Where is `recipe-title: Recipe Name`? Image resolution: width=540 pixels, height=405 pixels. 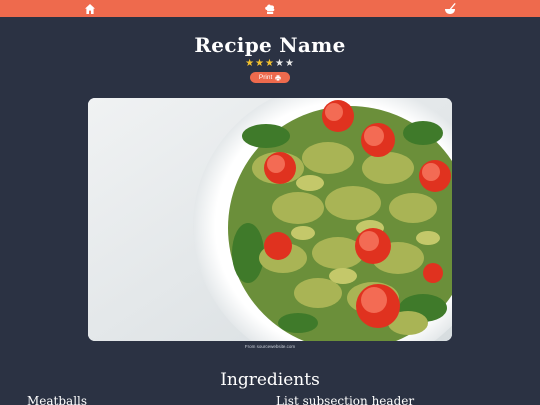
recipe-title: Recipe Name is located at coordinates (270, 45).